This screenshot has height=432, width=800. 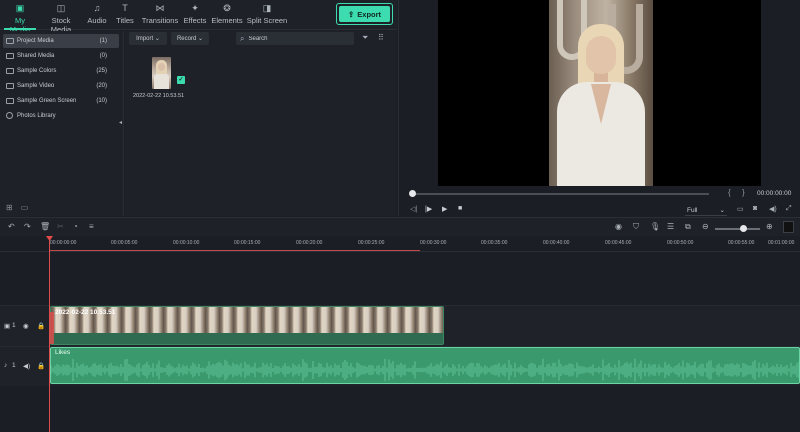 I want to click on scrub-handle, so click(x=412, y=193).